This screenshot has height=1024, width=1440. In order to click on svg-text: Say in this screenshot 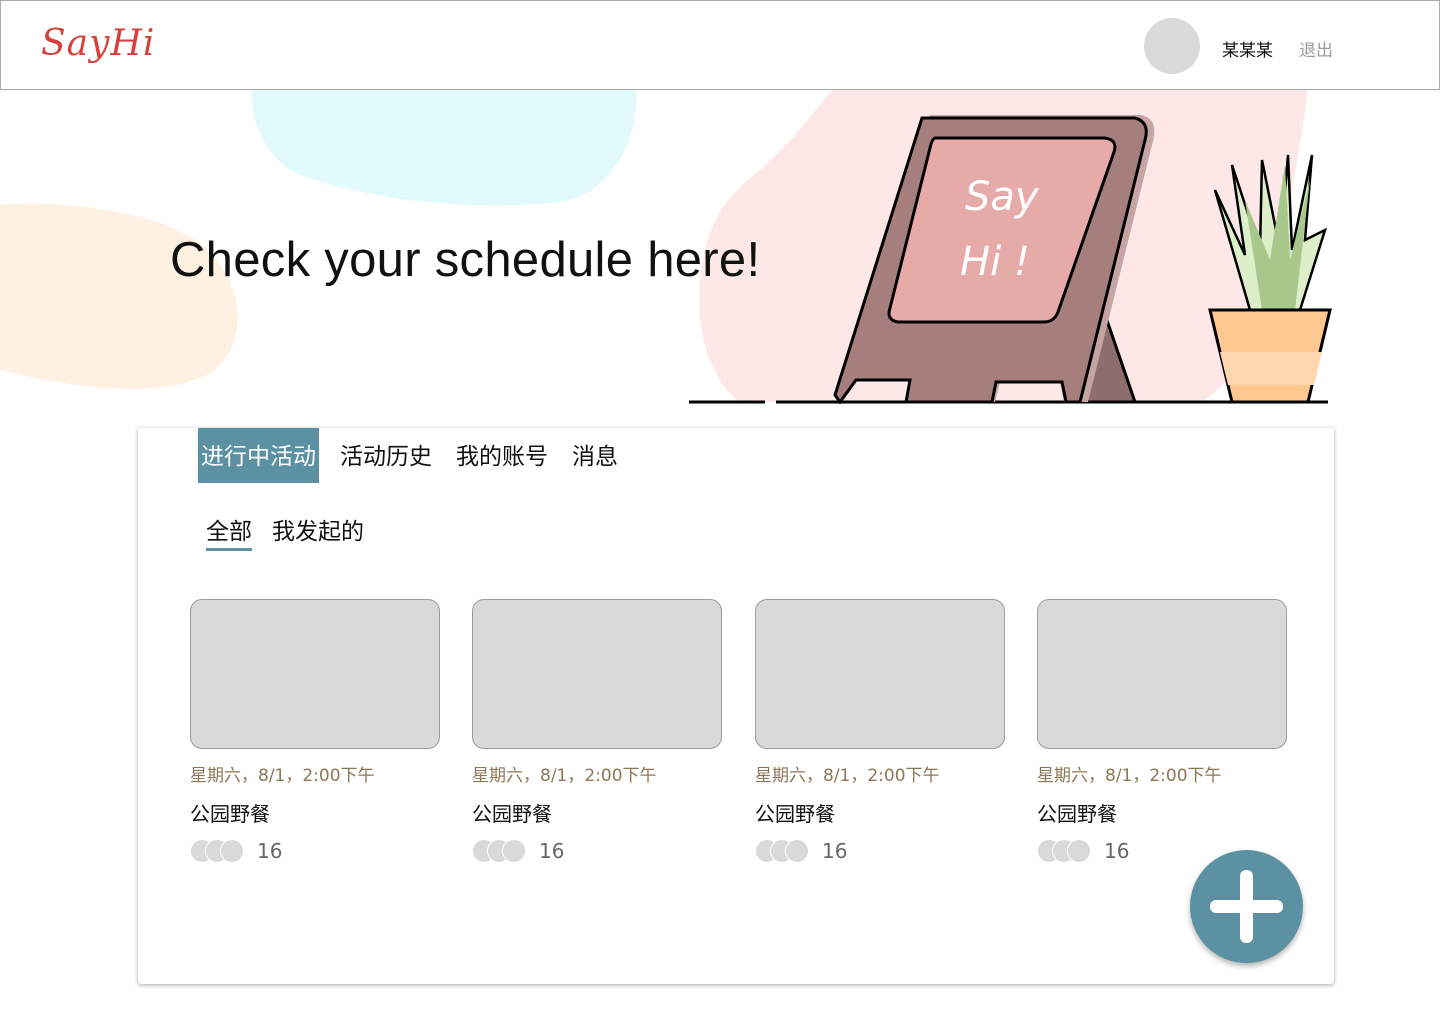, I will do `click(1002, 197)`.